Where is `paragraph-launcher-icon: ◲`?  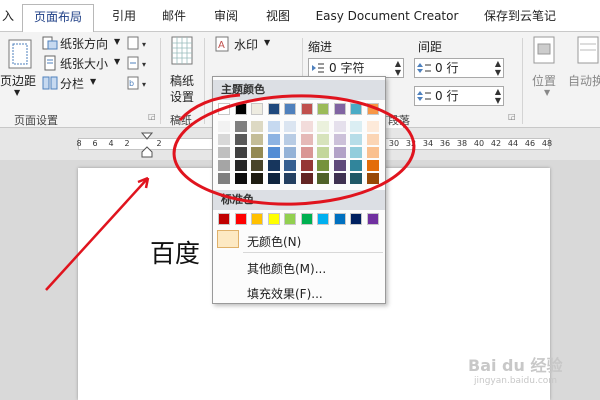 paragraph-launcher-icon: ◲ is located at coordinates (512, 116).